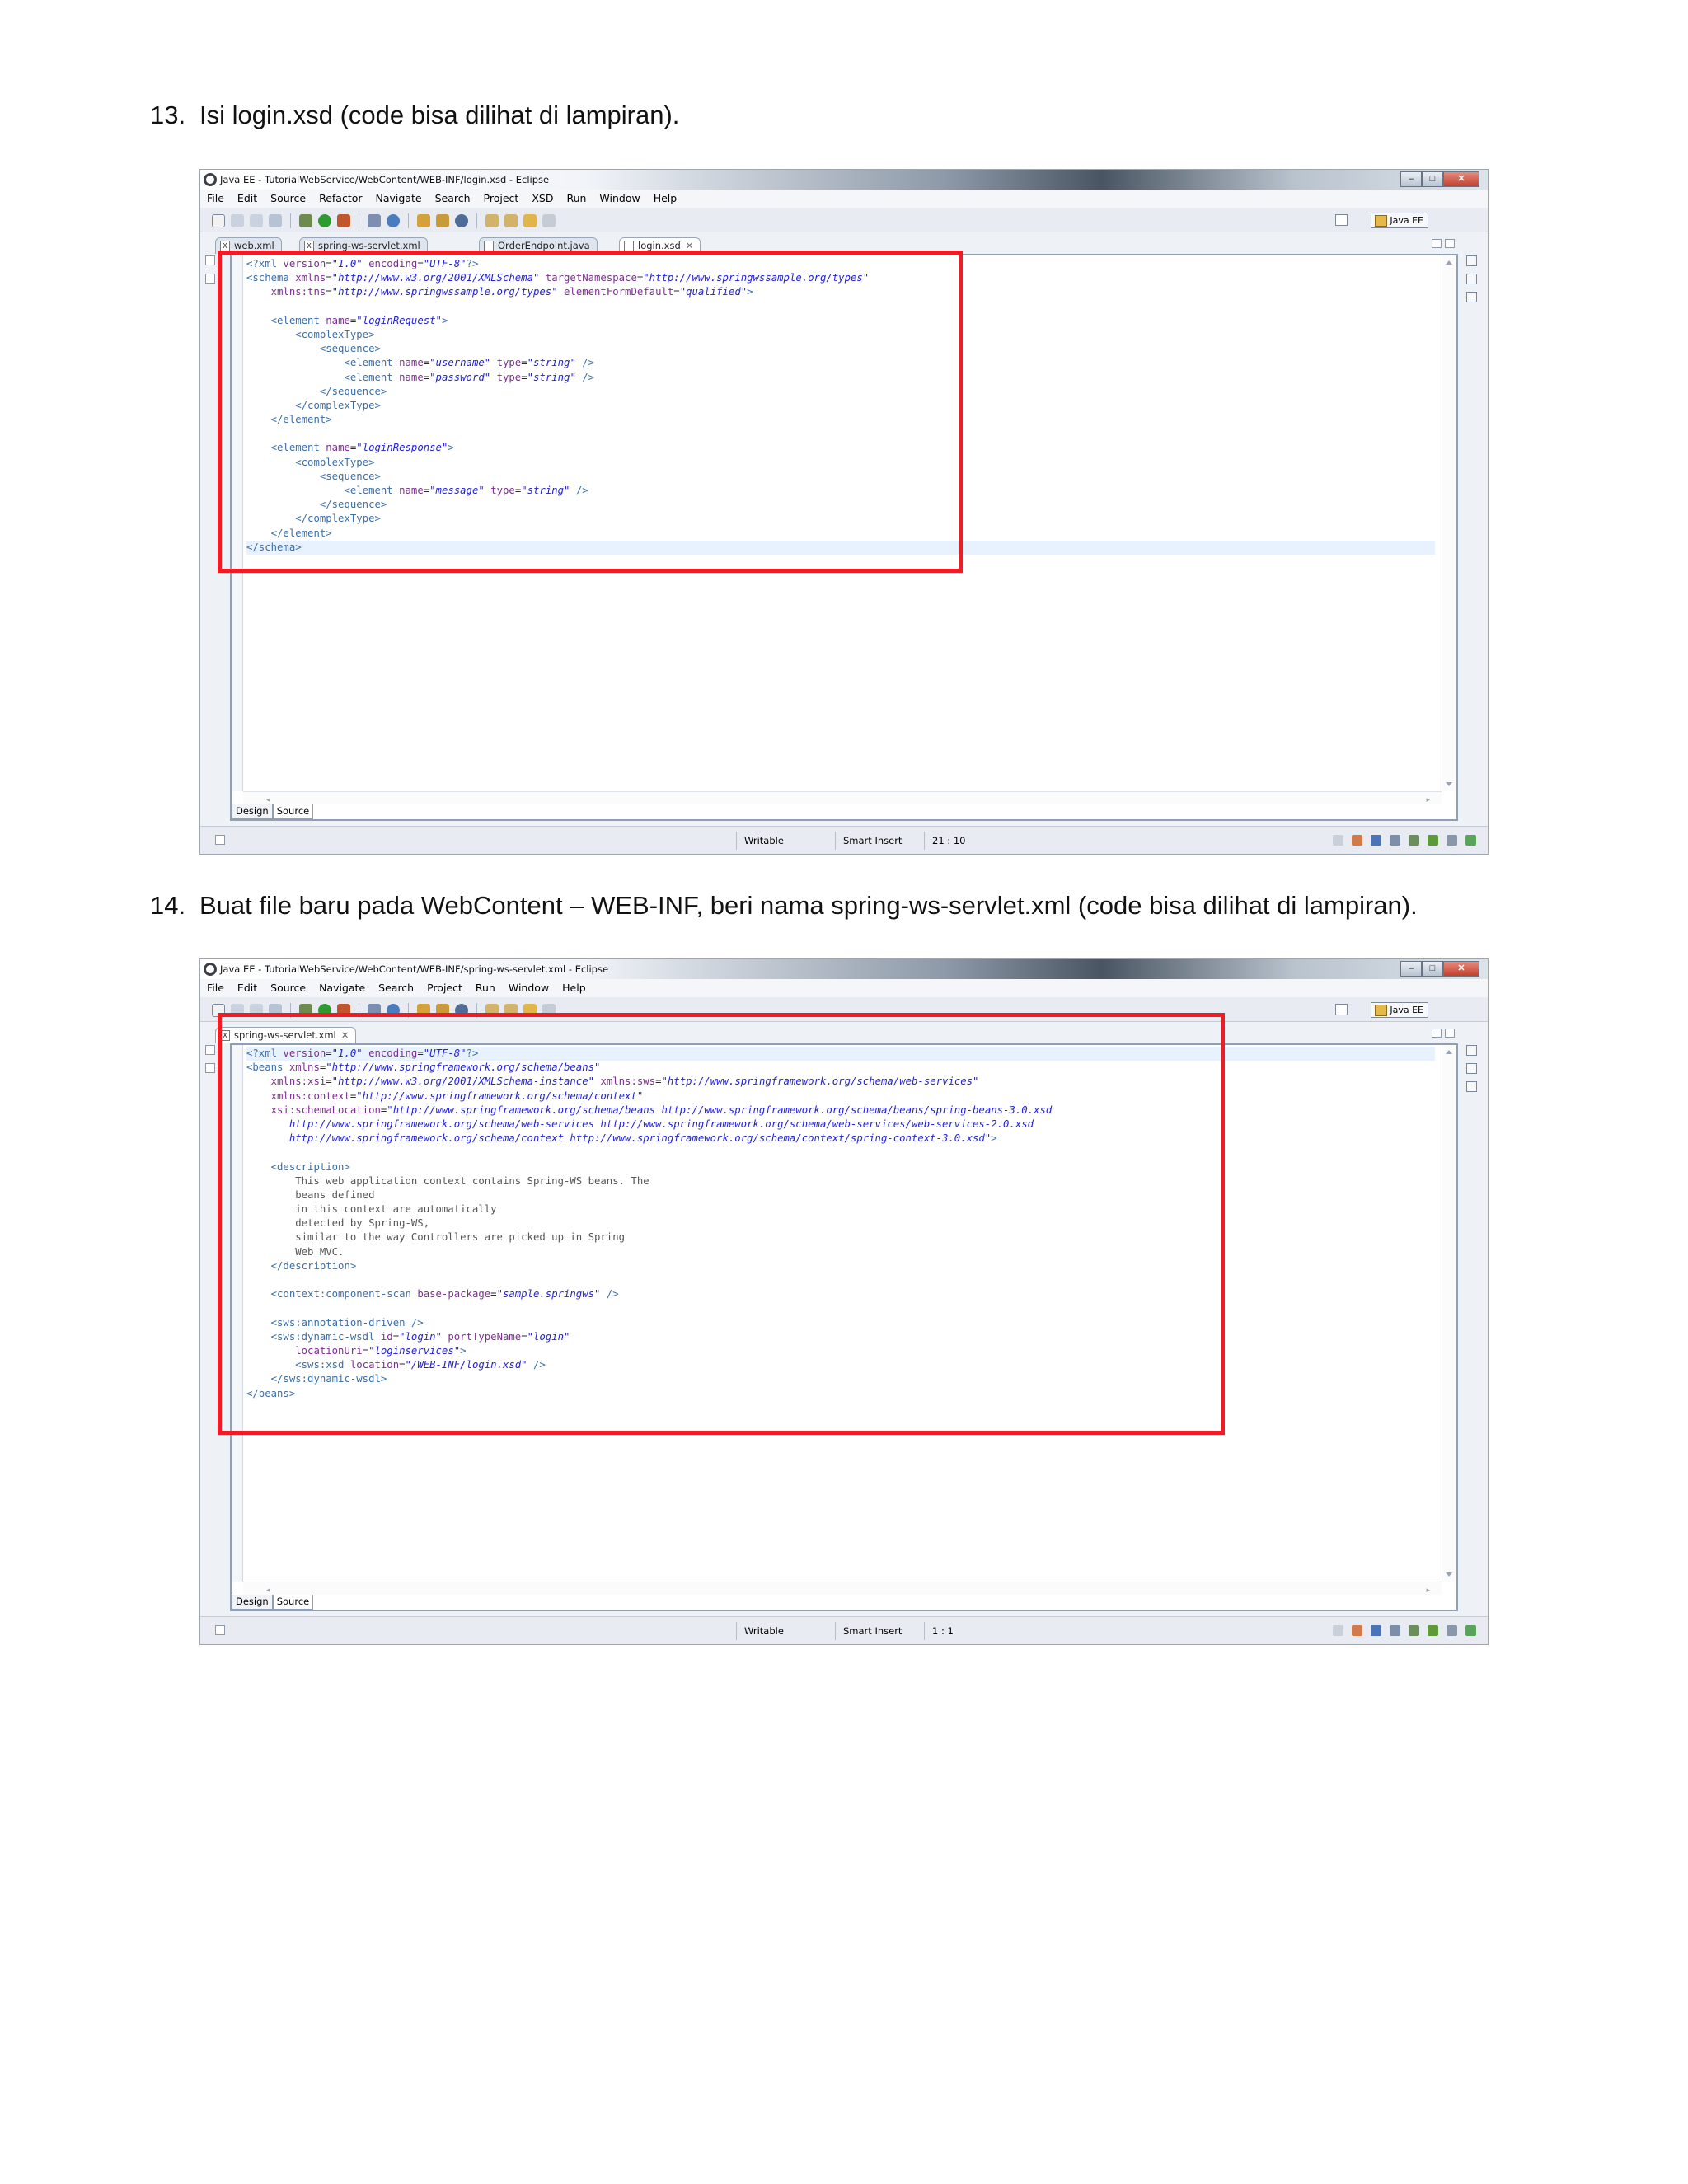  Describe the element at coordinates (168, 115) in the screenshot. I see `step-number: 13.` at that location.